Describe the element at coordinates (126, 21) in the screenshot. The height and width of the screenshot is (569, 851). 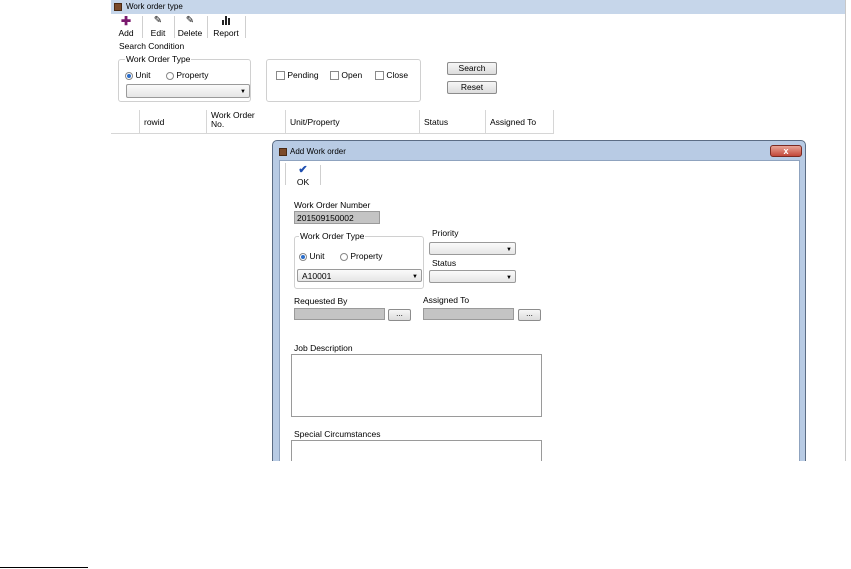
I see `plus-icon: ✚` at that location.